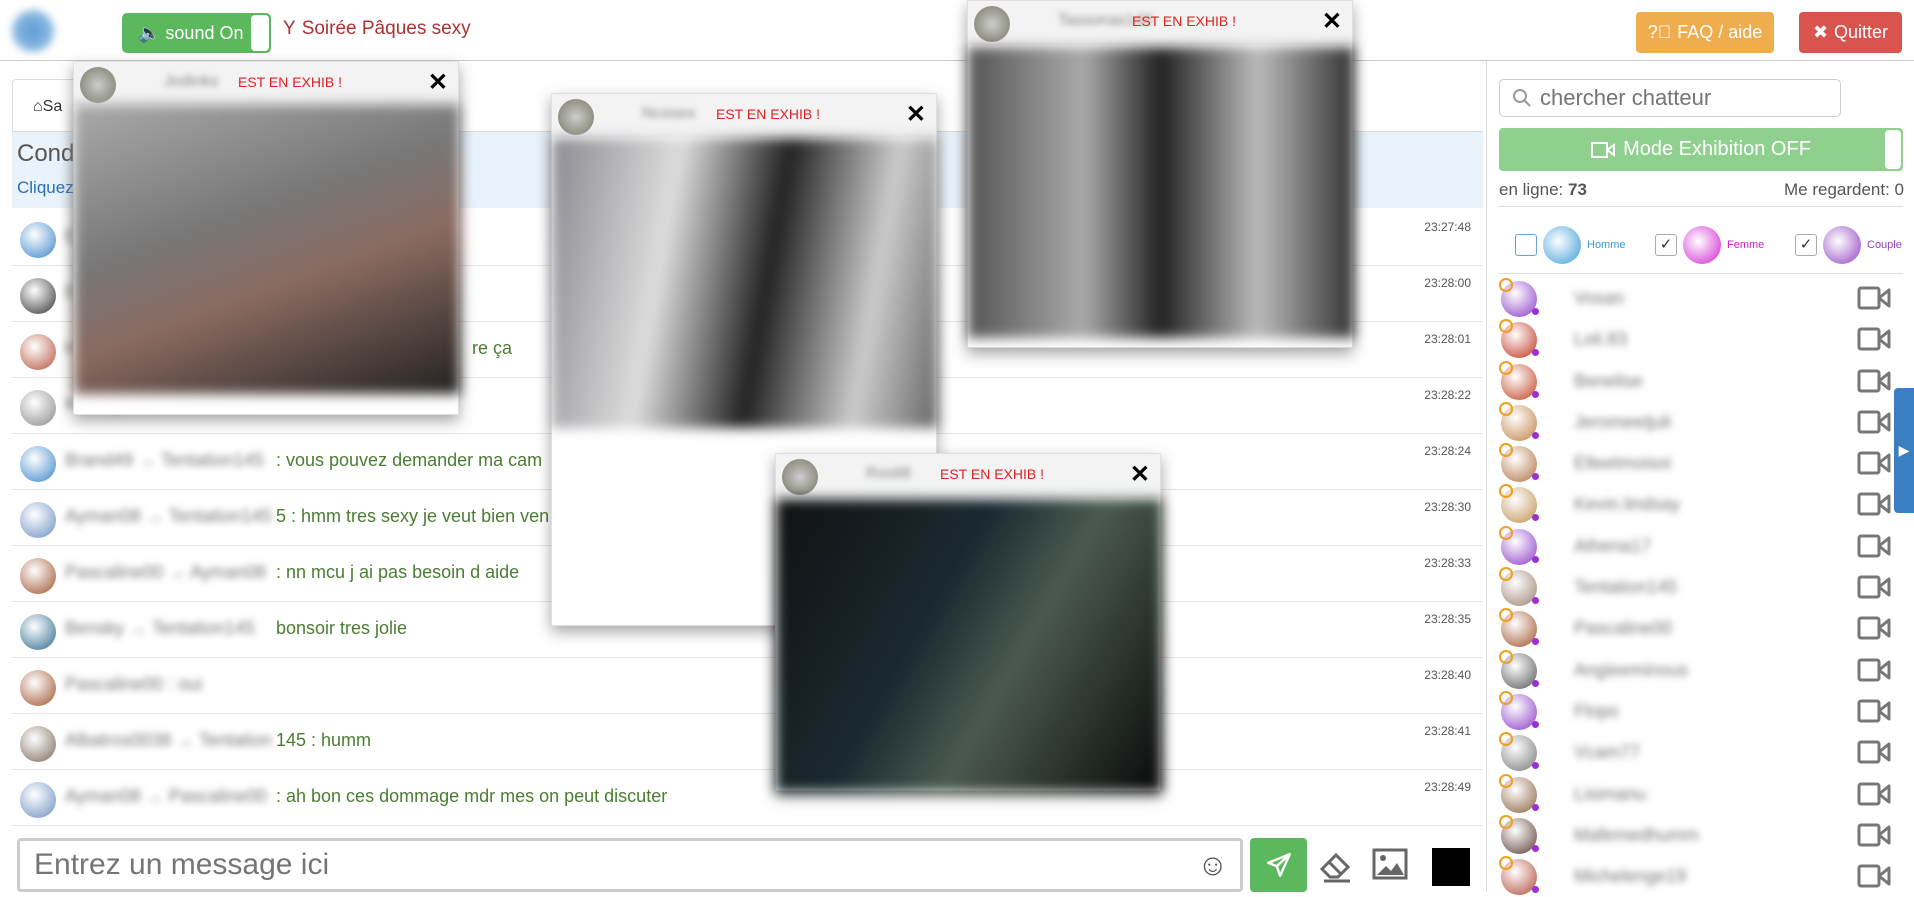 This screenshot has height=897, width=1914. I want to click on user-name: Kevin.lindsay, so click(1627, 504).